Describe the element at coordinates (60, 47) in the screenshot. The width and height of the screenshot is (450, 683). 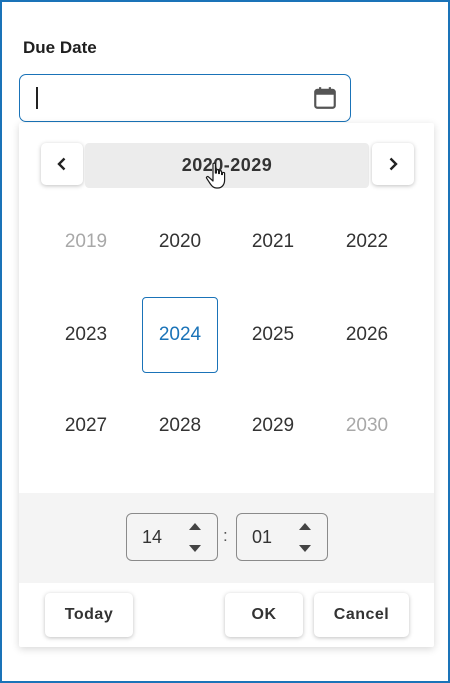
I see `due-date-label: Due Date` at that location.